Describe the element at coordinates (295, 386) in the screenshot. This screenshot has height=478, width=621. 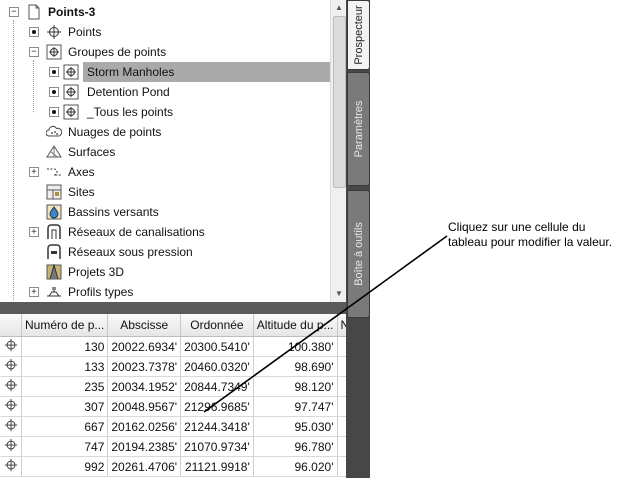
I see `cell-elevation: 98.120'` at that location.